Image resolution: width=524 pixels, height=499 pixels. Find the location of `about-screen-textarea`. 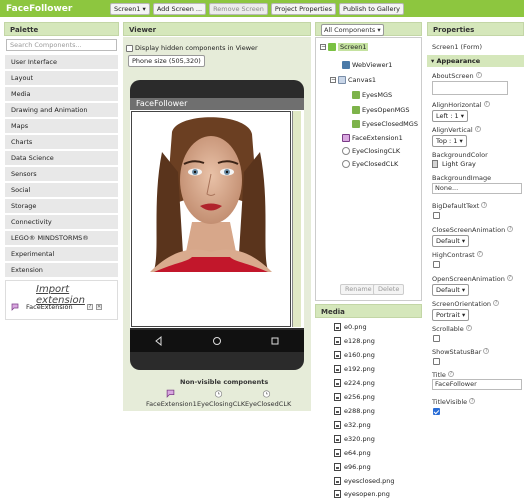

about-screen-textarea is located at coordinates (470, 88).